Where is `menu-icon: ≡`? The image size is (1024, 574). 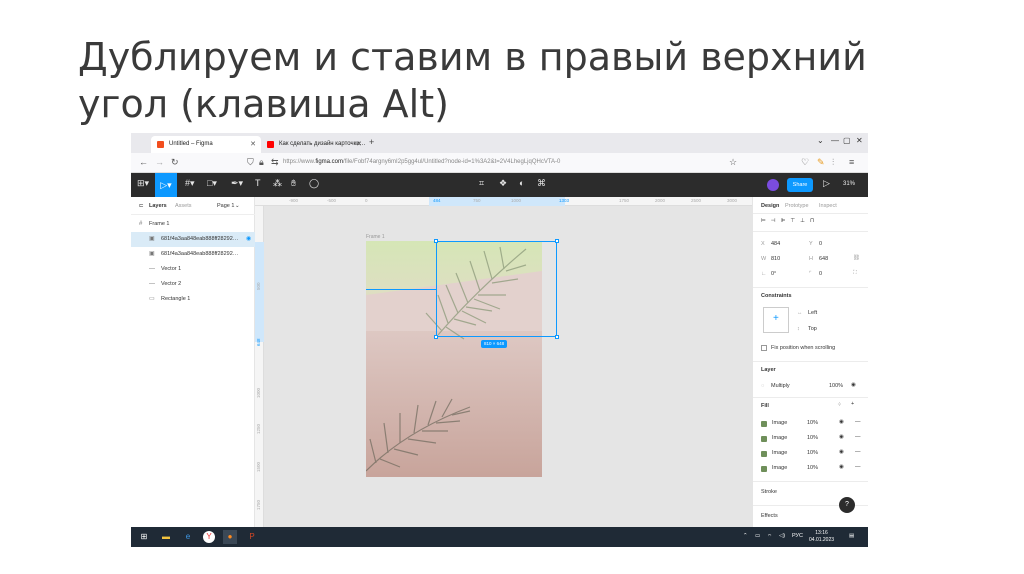 menu-icon: ≡ is located at coordinates (851, 162).